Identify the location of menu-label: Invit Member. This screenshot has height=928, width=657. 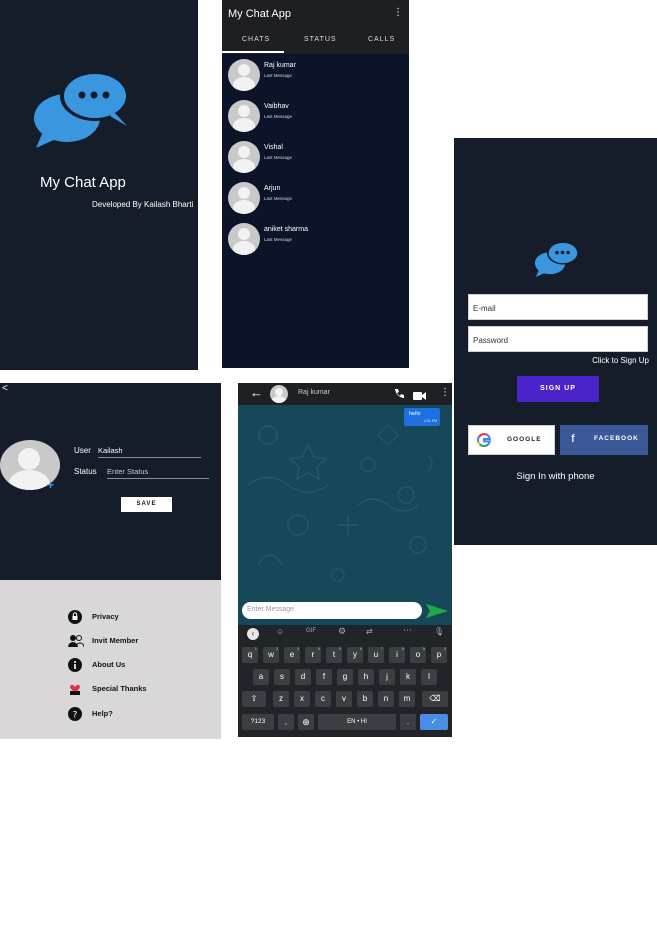
(115, 640).